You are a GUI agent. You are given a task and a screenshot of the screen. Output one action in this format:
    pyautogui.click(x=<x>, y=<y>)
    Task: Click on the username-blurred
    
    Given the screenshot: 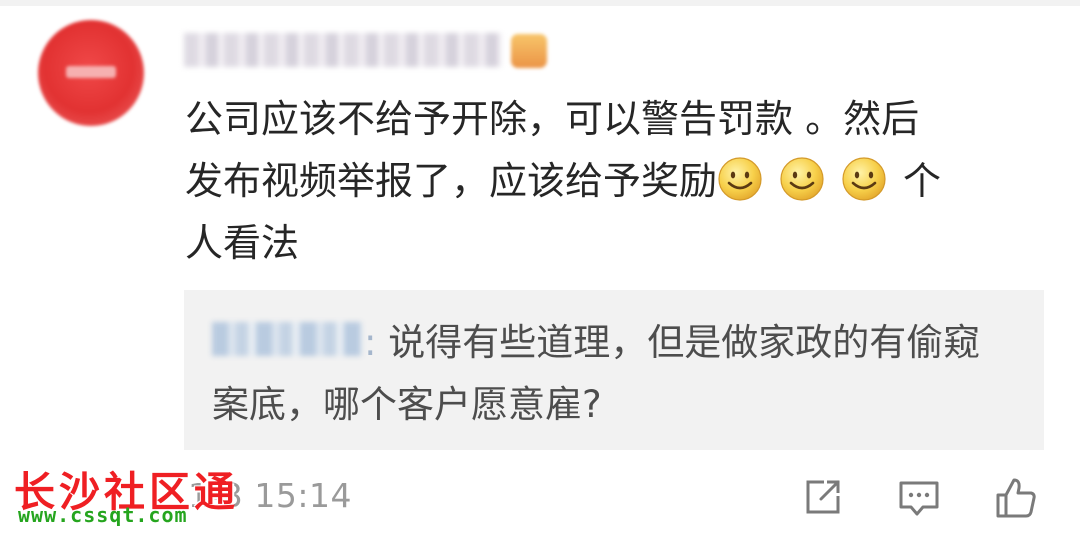 What is the action you would take?
    pyautogui.click(x=343, y=50)
    